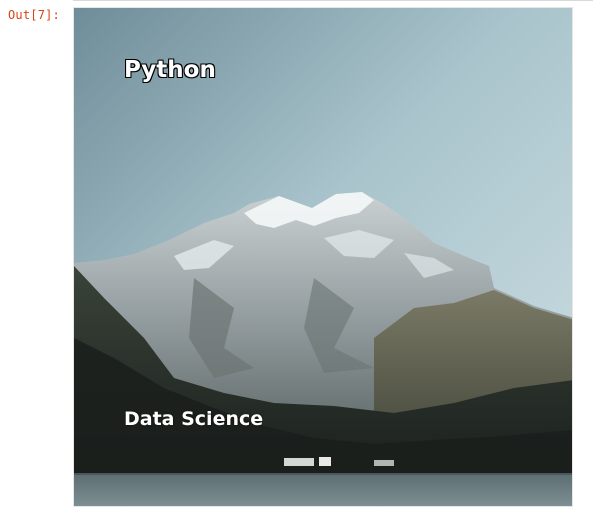 The image size is (593, 519). Describe the element at coordinates (323, 489) in the screenshot. I see `lake` at that location.